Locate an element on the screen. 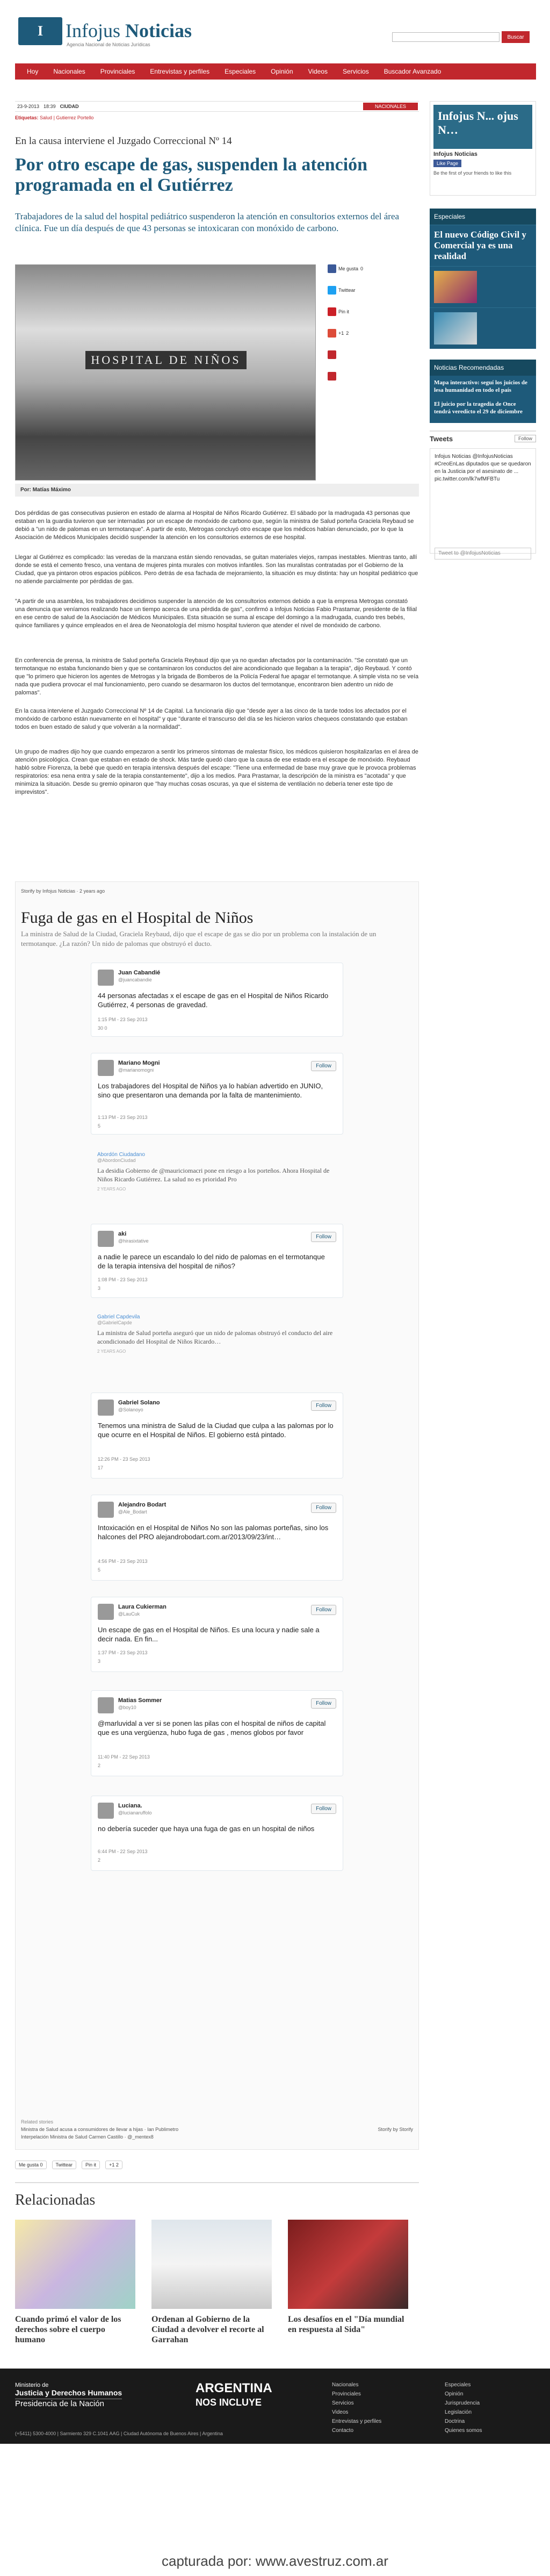 This screenshot has width=550, height=2576. tweet-date: 1:13 PM - 23 Sep 2013 is located at coordinates (123, 1117).